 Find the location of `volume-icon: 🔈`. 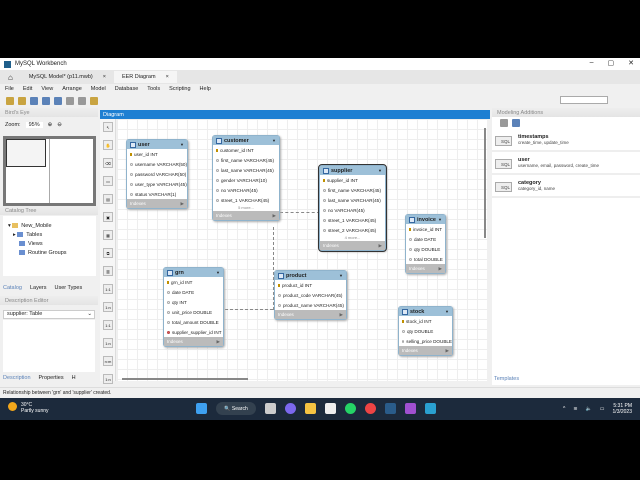

volume-icon: 🔈 is located at coordinates (589, 409).